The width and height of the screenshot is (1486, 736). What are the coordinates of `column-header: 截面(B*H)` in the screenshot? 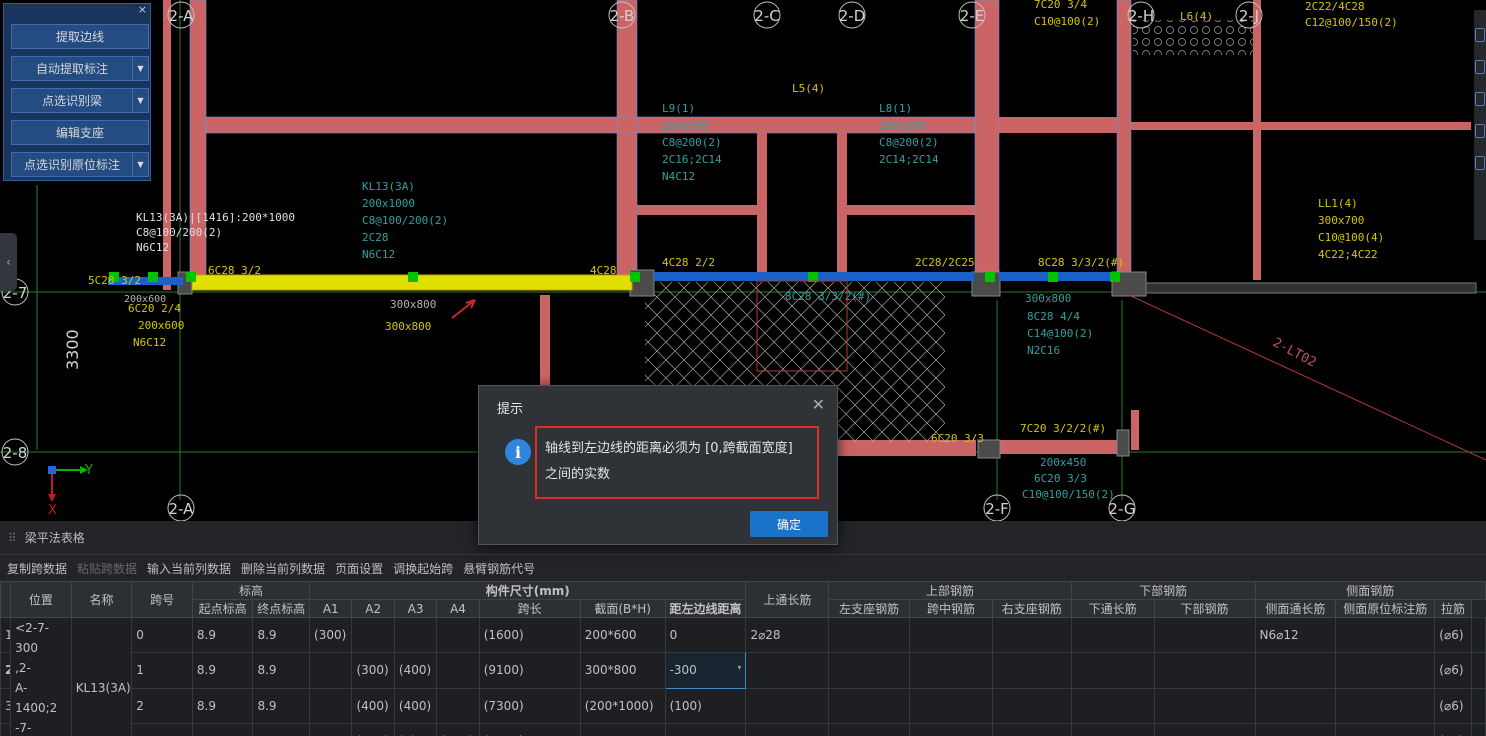 It's located at (622, 608).